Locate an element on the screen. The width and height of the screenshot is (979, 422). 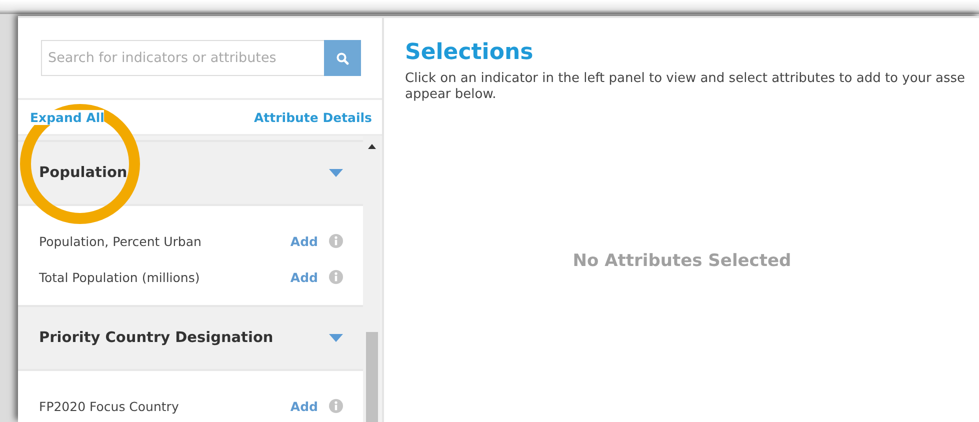
description-text: Click on an indicator in the left panel to view and select attributes to add to your asse is located at coordinates (685, 79).